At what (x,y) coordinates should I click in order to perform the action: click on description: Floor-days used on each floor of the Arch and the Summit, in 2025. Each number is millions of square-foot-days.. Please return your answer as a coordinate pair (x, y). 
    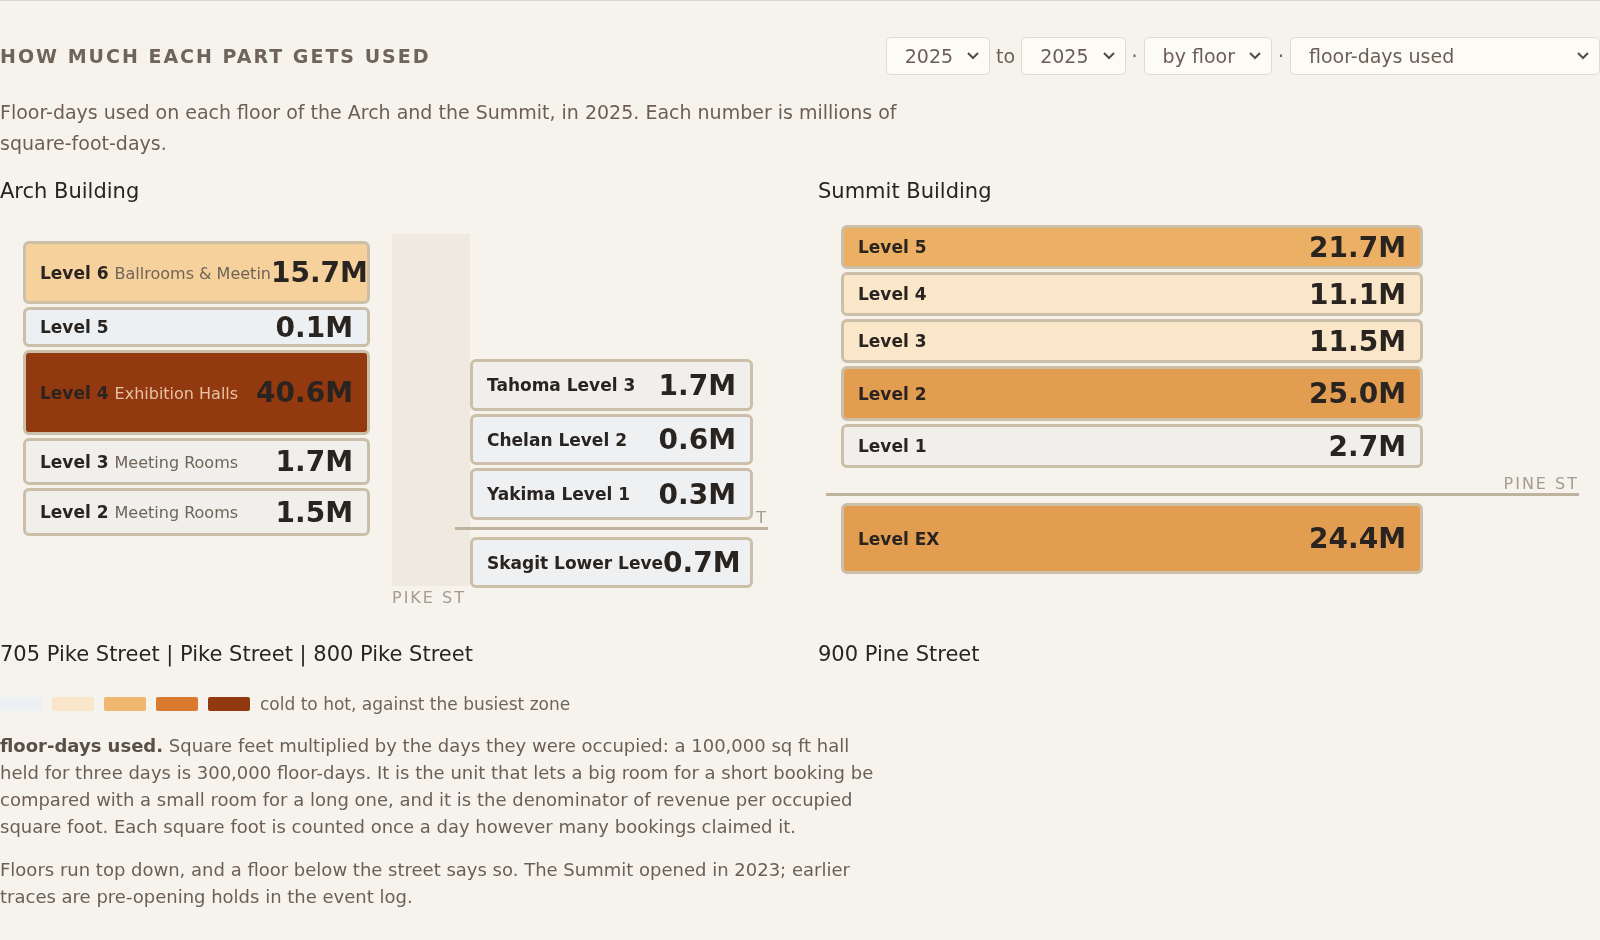
    Looking at the image, I should click on (449, 128).